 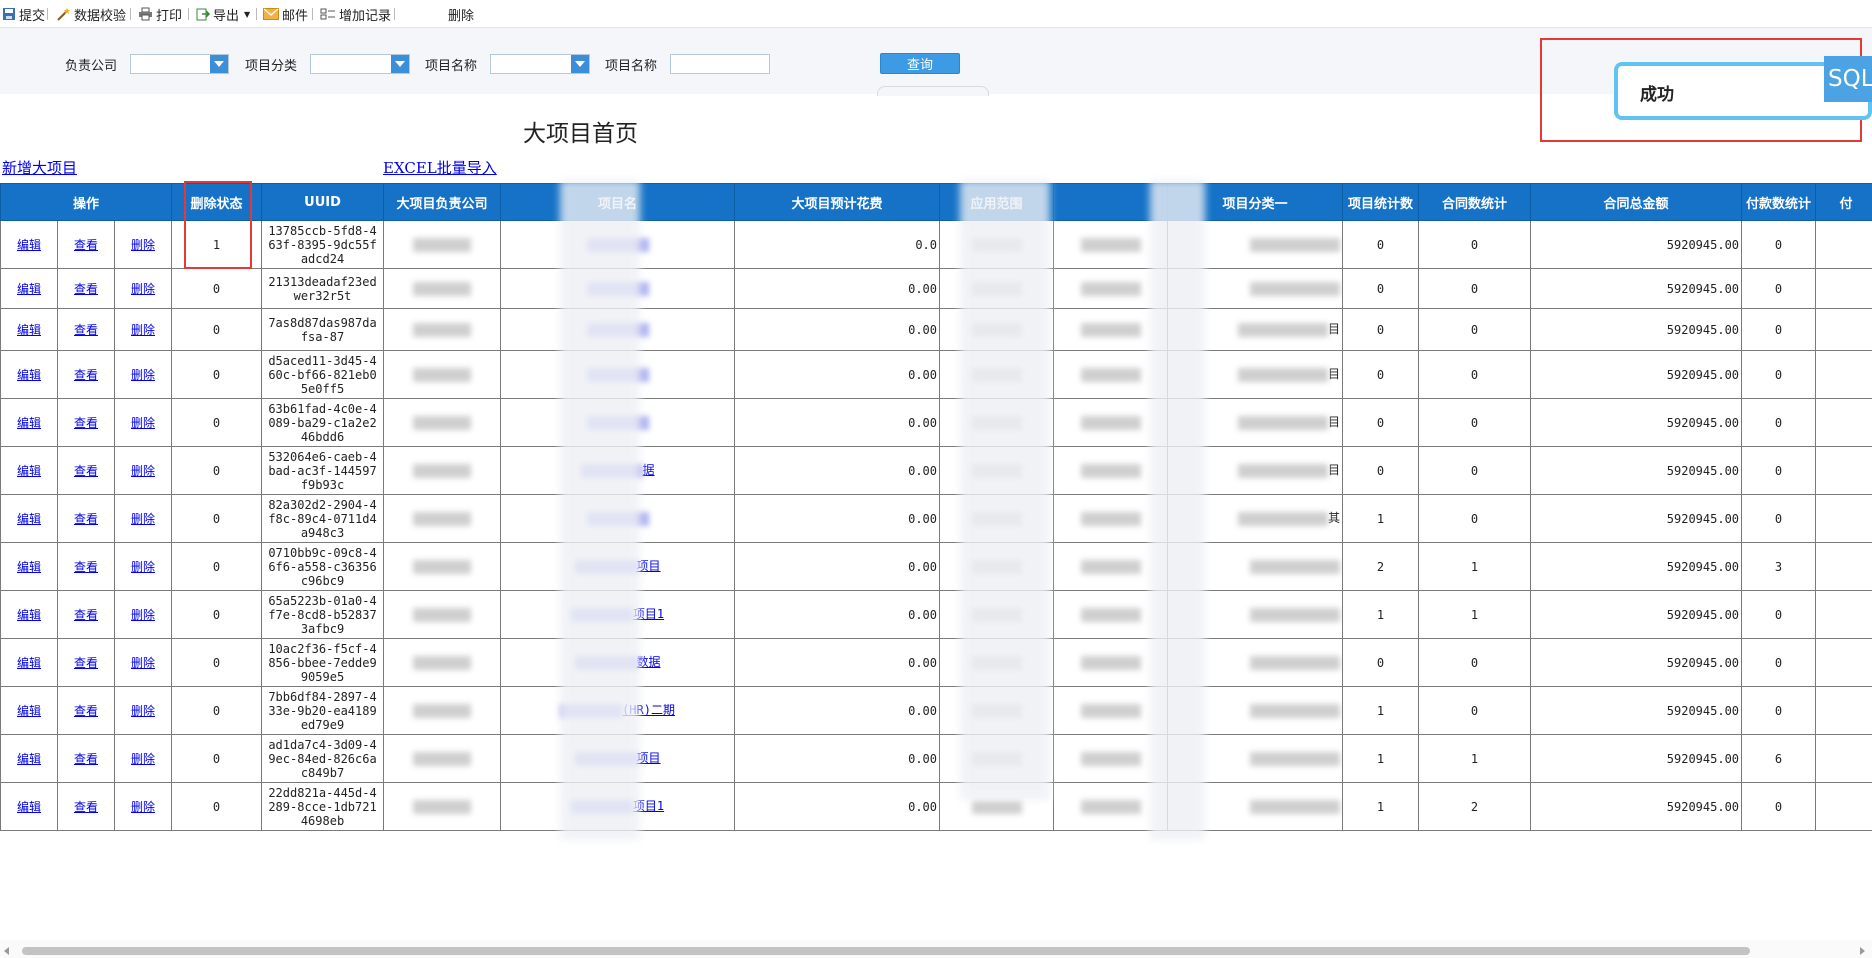 I want to click on collapse-handle, so click(x=933, y=91).